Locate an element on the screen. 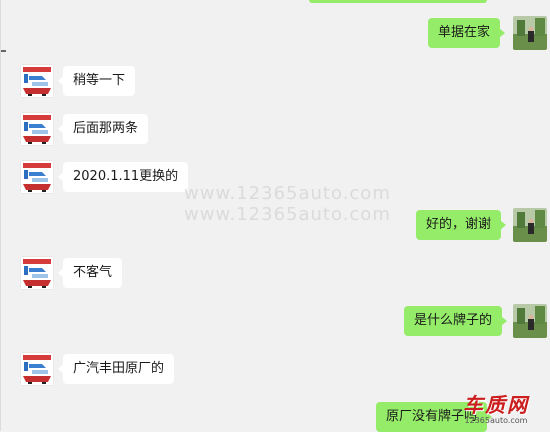  message-text: 稍等一下 is located at coordinates (99, 80).